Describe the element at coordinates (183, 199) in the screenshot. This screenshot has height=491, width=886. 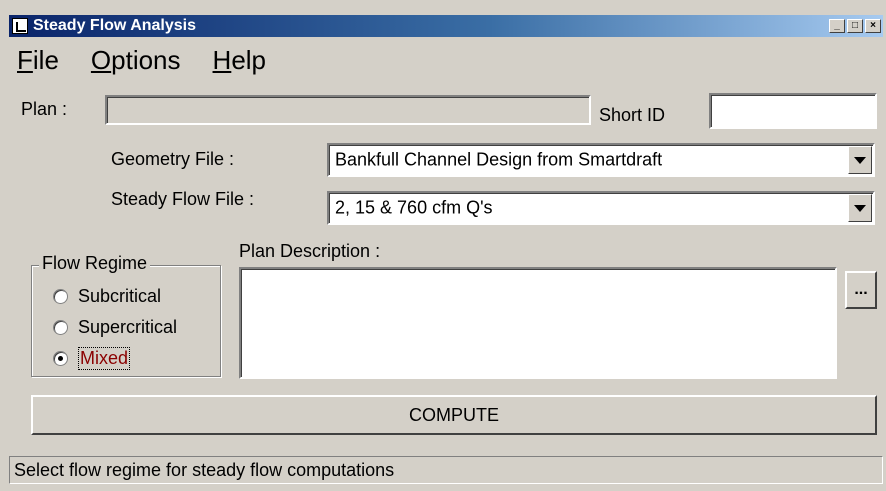
I see `steady-flow-file-label: Steady Flow File :` at that location.